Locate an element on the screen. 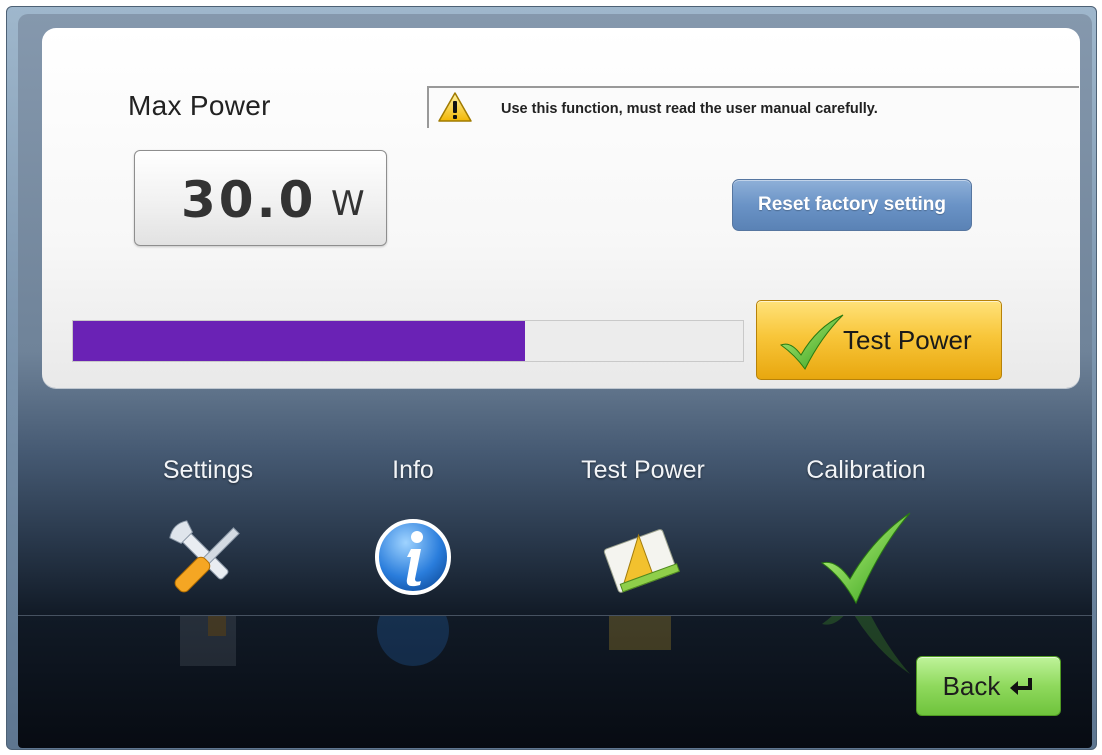 The height and width of the screenshot is (755, 1102). nav-test-power: Test Power is located at coordinates (643, 531).